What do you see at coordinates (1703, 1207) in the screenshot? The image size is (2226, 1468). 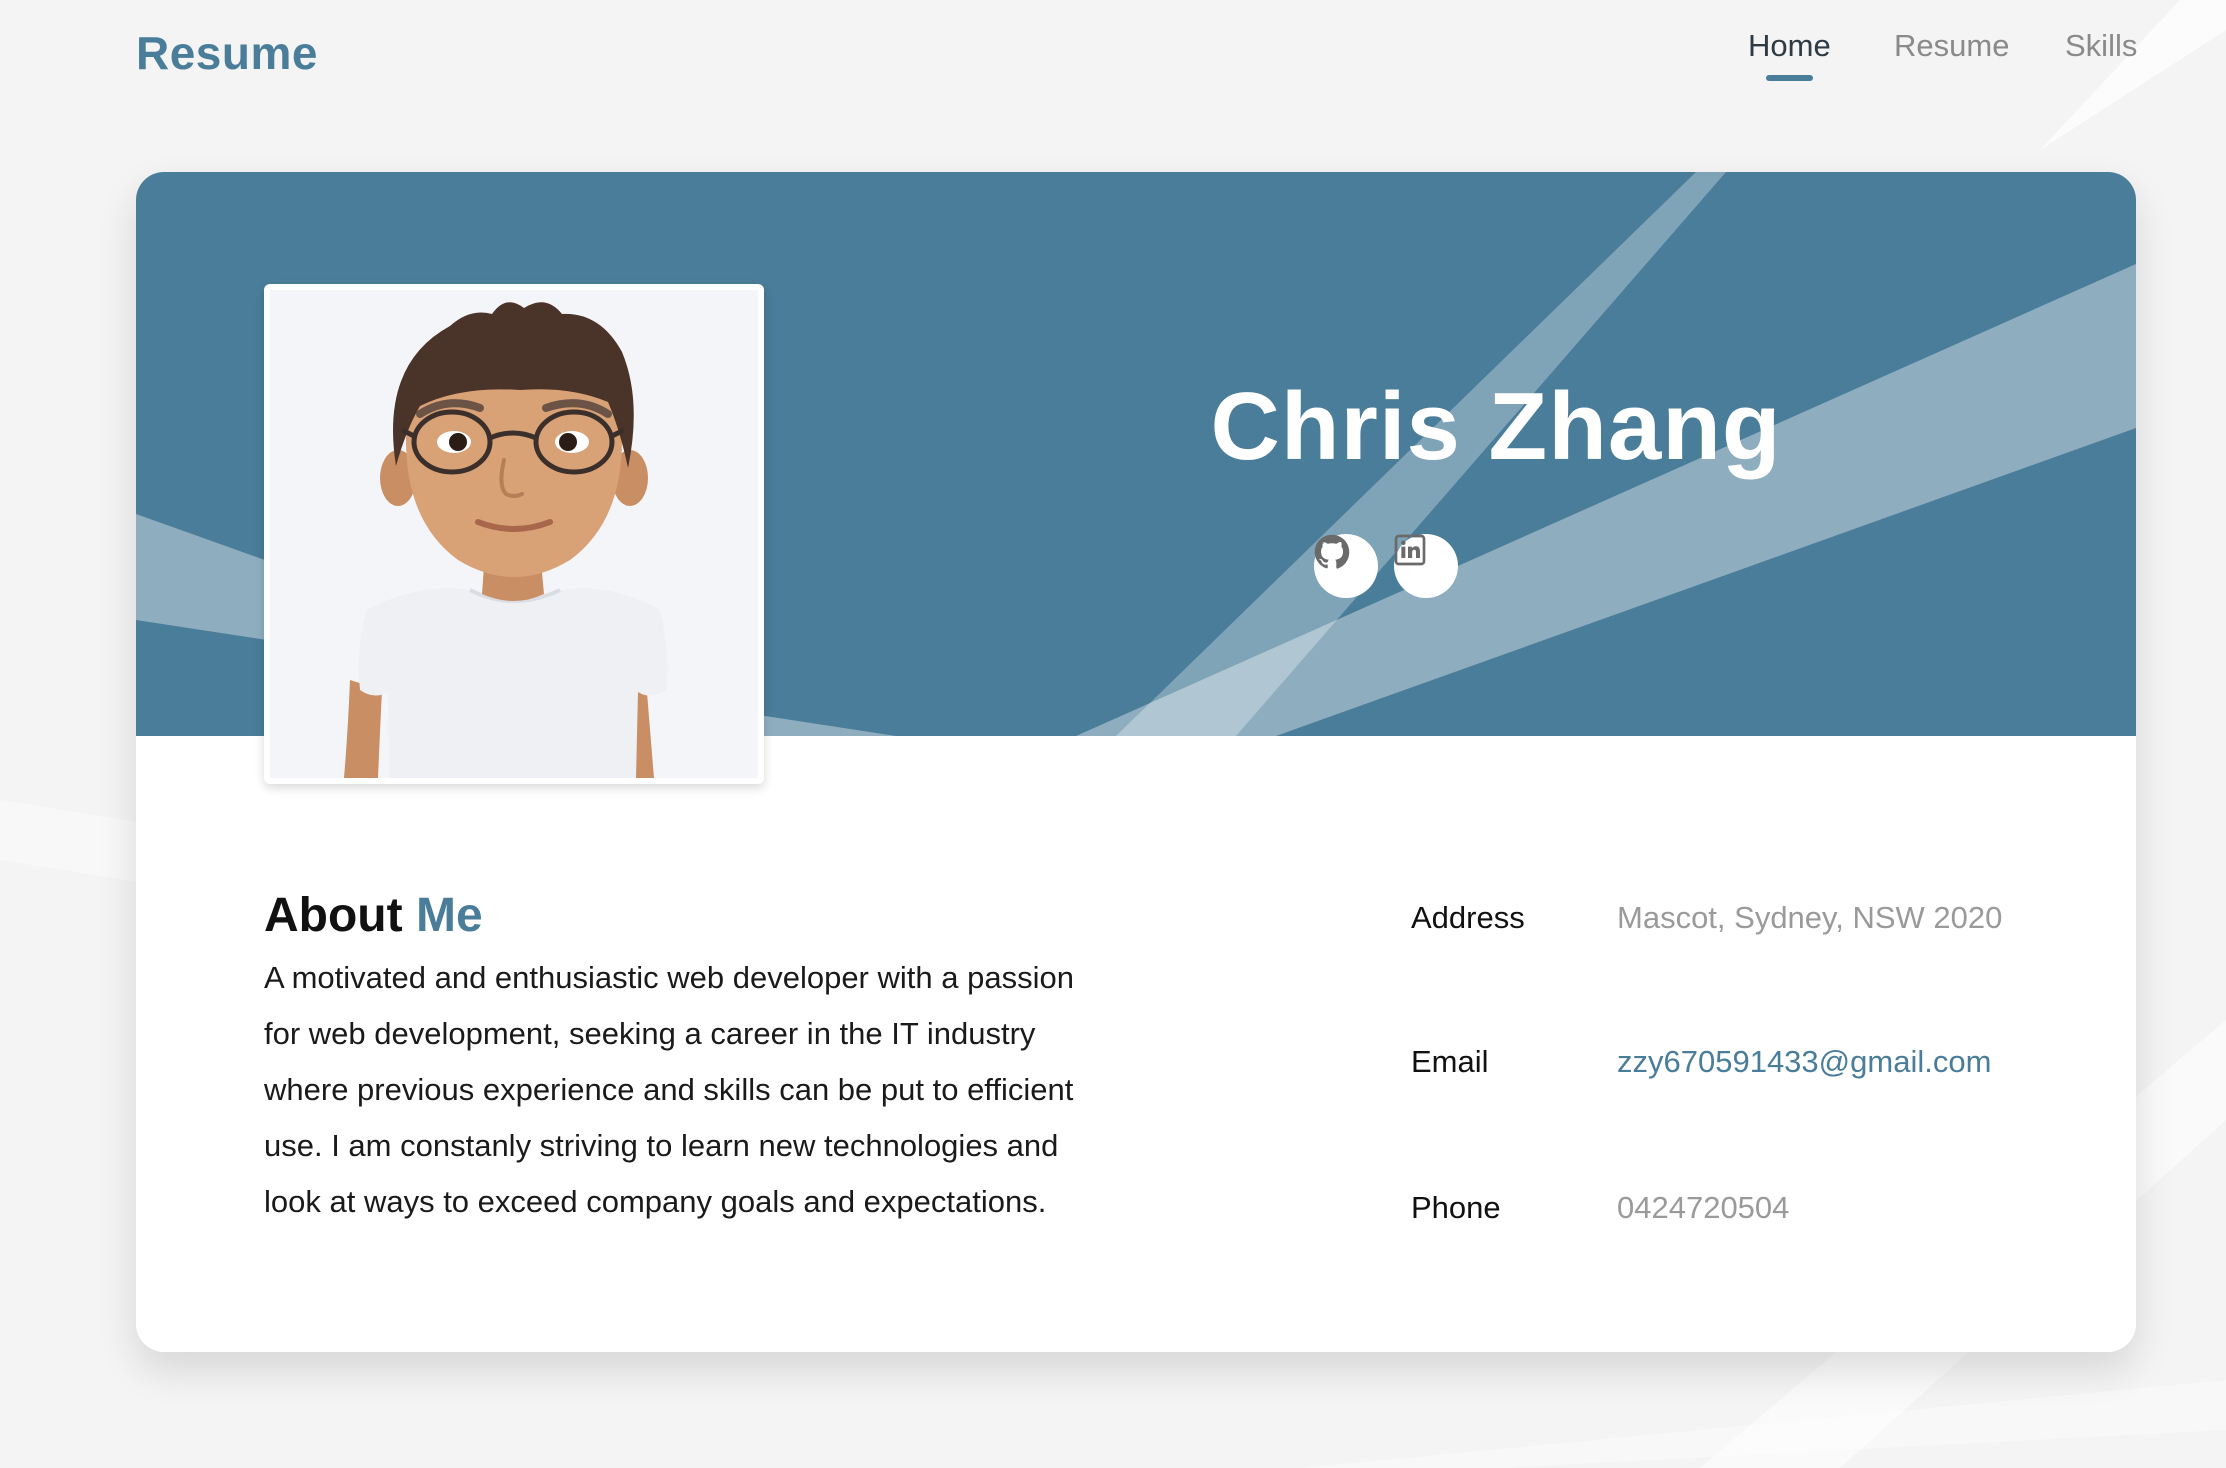 I see `phone-value: 0424720504` at bounding box center [1703, 1207].